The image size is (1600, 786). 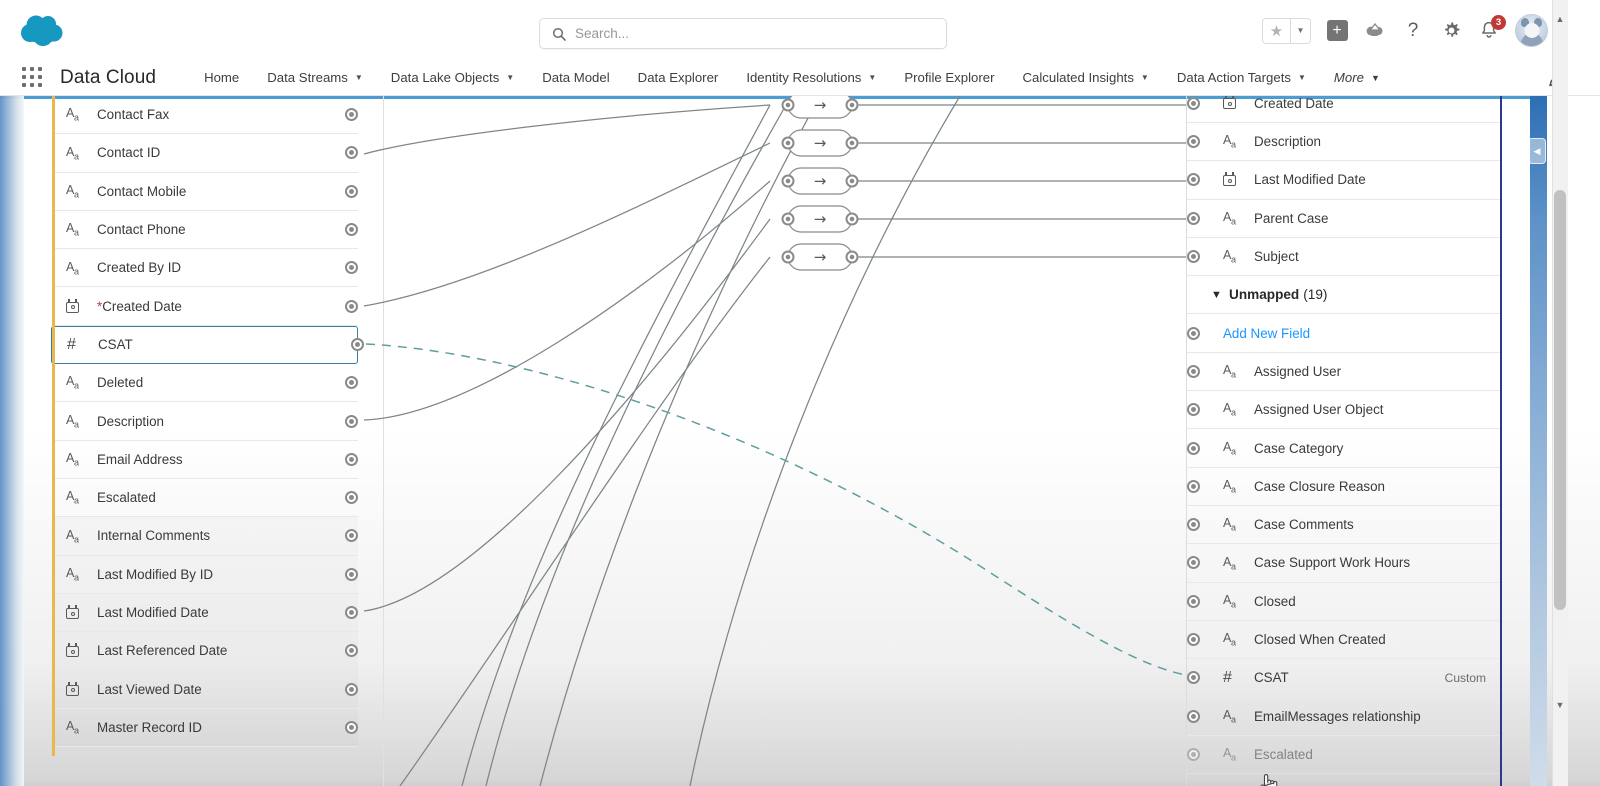 What do you see at coordinates (811, 78) in the screenshot?
I see `nav-item-identity-resolutions: Identity Resolutions ▼` at bounding box center [811, 78].